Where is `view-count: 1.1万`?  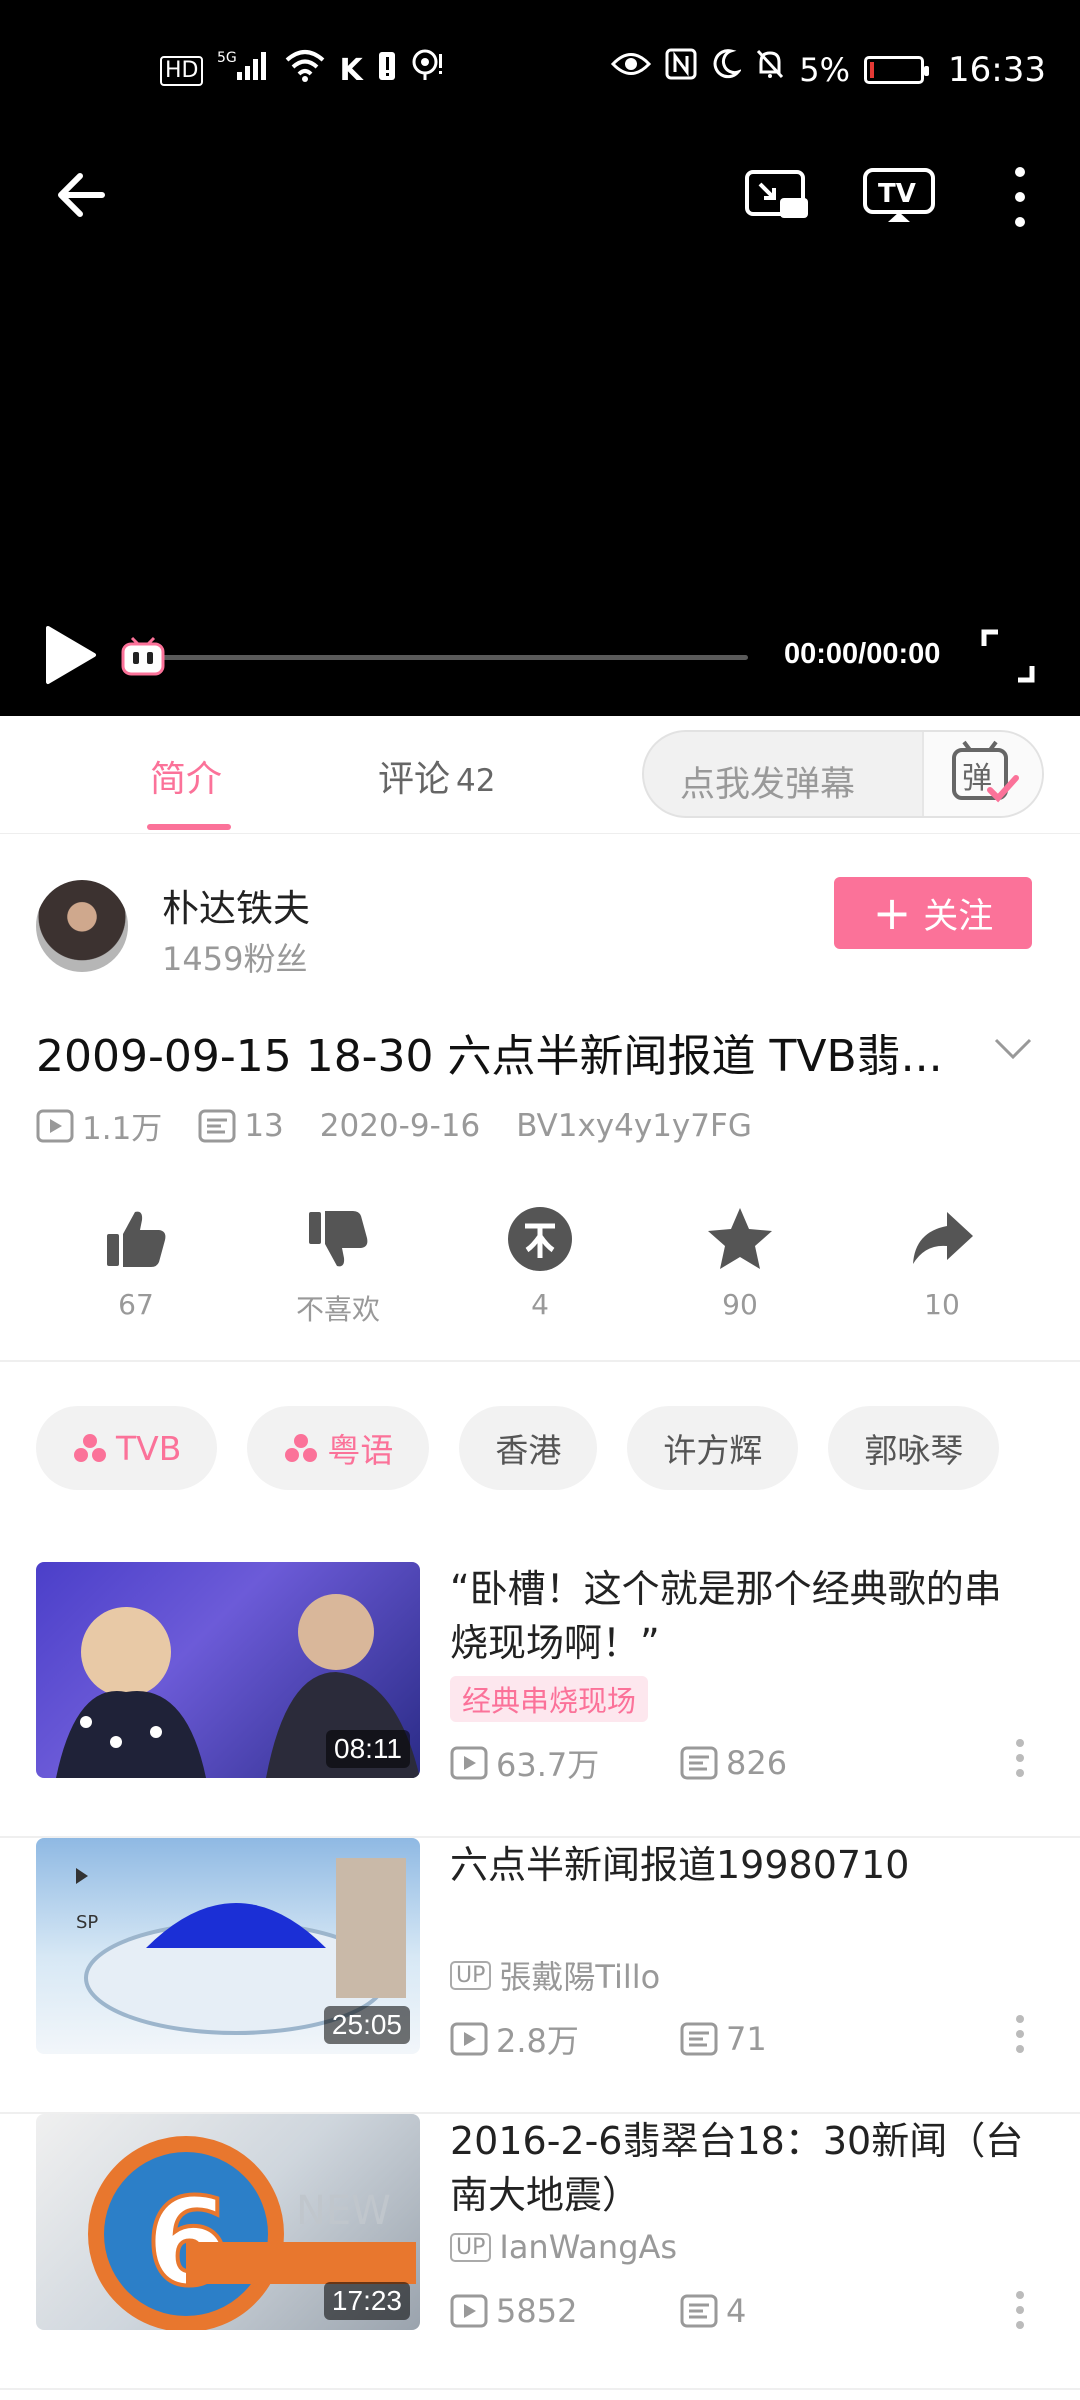 view-count: 1.1万 is located at coordinates (99, 1125).